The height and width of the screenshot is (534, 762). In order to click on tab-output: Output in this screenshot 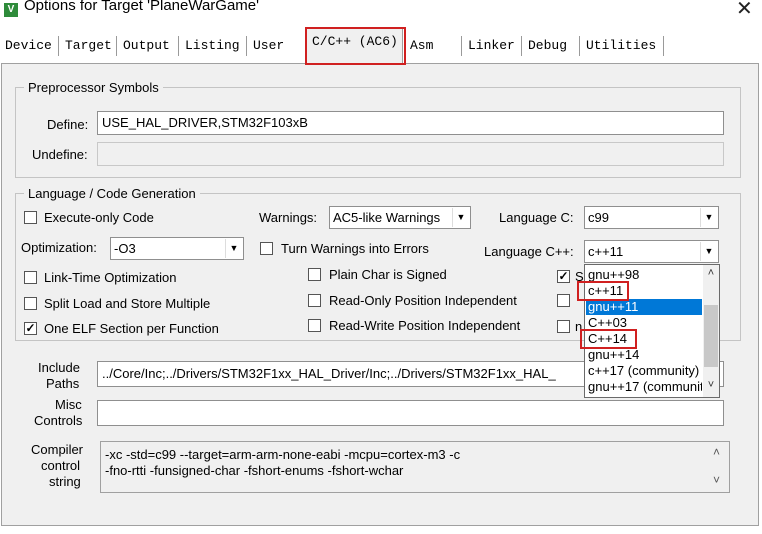, I will do `click(144, 47)`.